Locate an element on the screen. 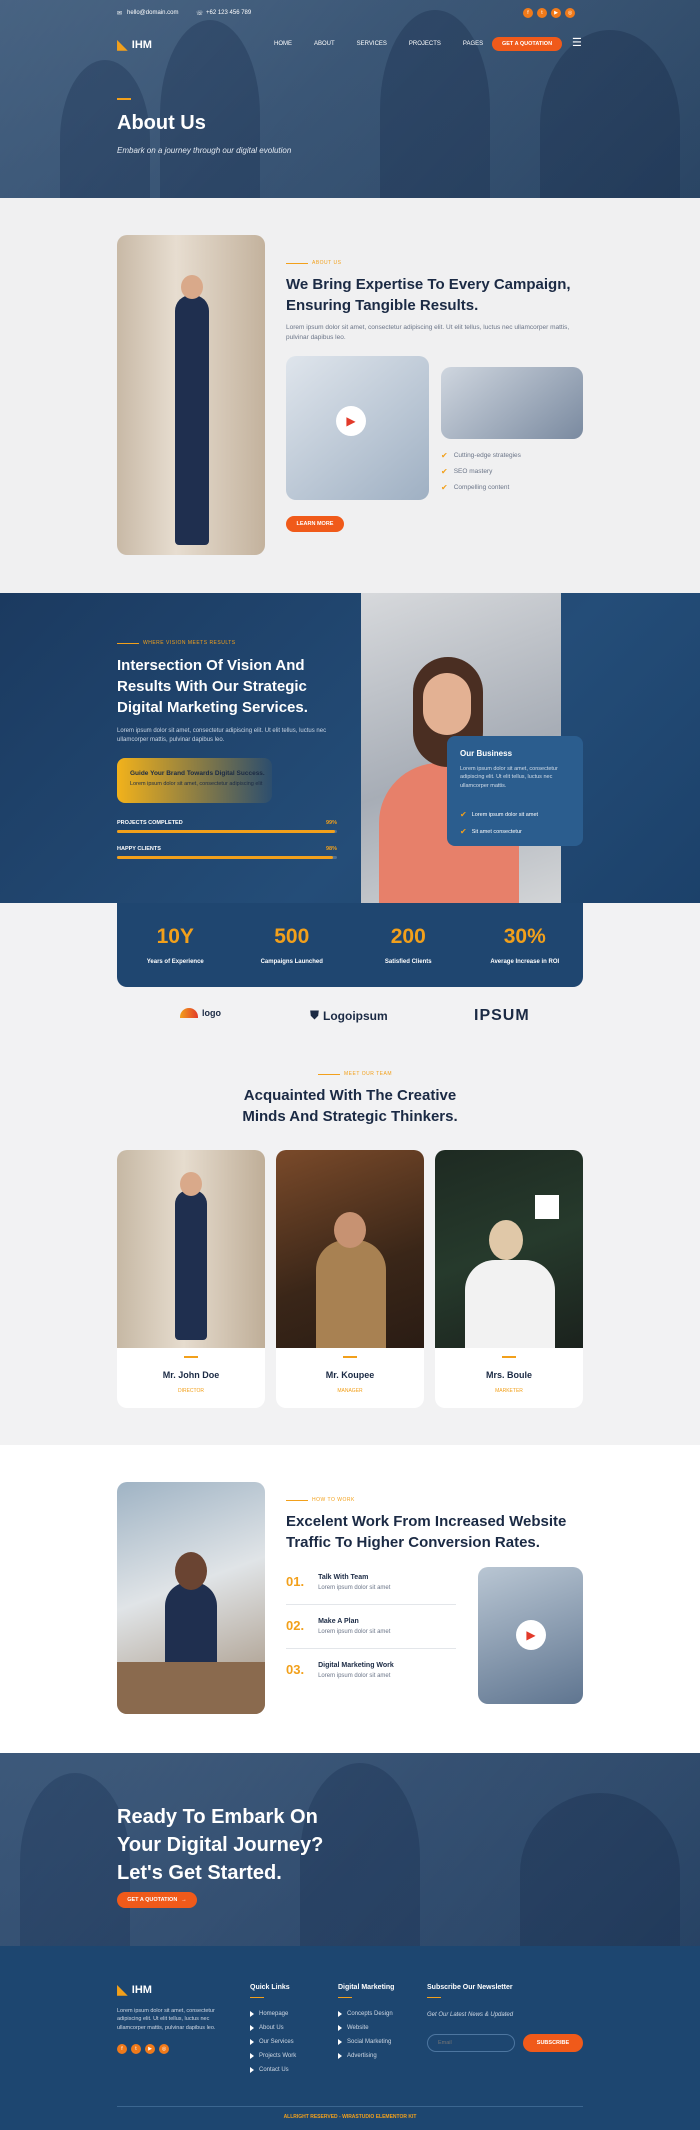 Image resolution: width=700 pixels, height=2130 pixels. subscribe-button: SUBSCRIBE is located at coordinates (553, 2043).